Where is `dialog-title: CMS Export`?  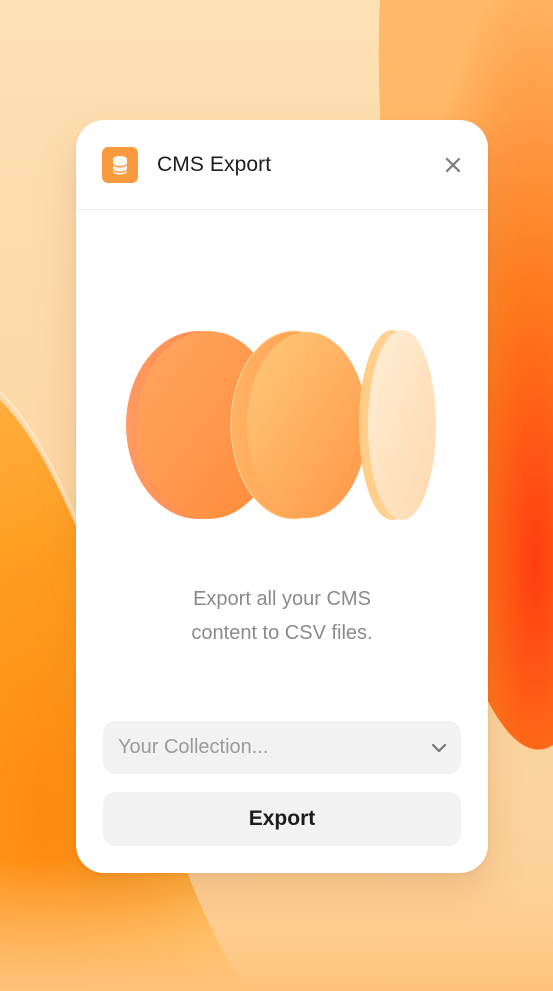
dialog-title: CMS Export is located at coordinates (214, 164).